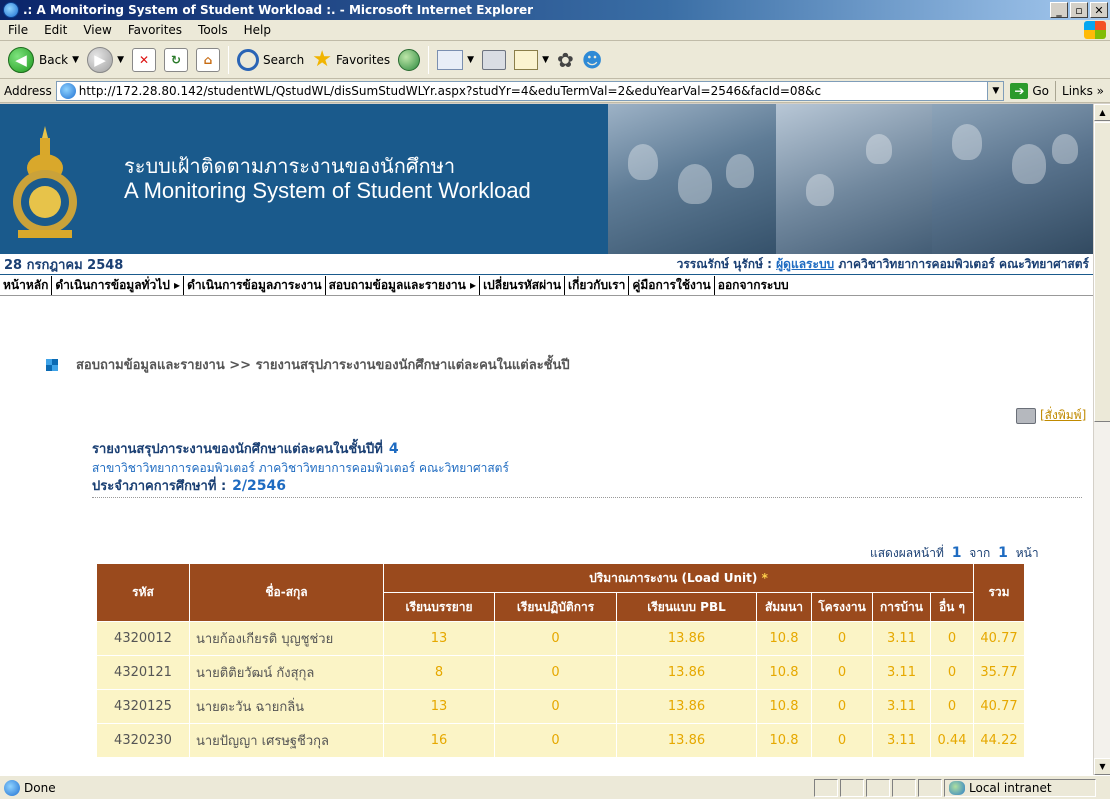 The image size is (1110, 799). What do you see at coordinates (118, 285) in the screenshot?
I see `nav-general-data: ดำเนินการข้อมูลทั่วไป ▸` at bounding box center [118, 285].